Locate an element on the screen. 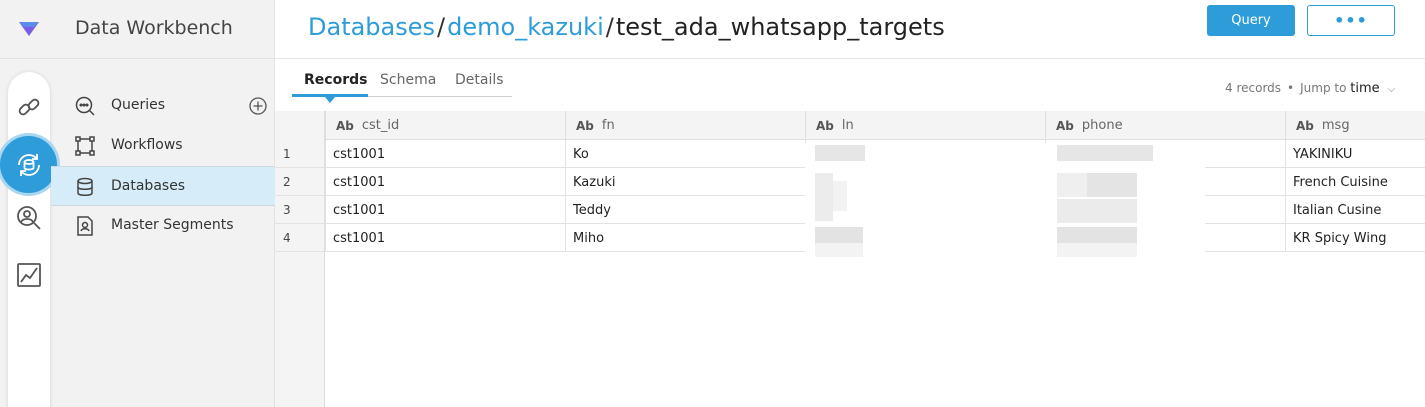 This screenshot has height=407, width=1425. query-icon is located at coordinates (85, 106).